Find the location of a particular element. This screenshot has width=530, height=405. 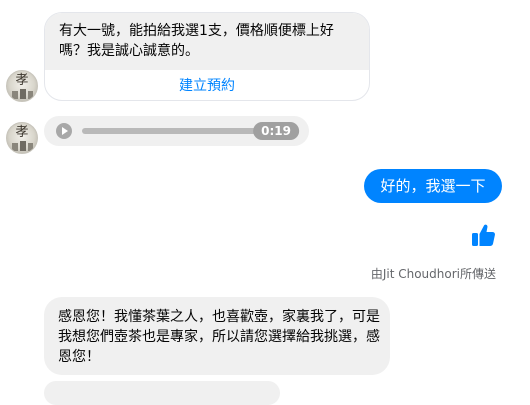

message-text: 好的，我選一下 is located at coordinates (433, 186).